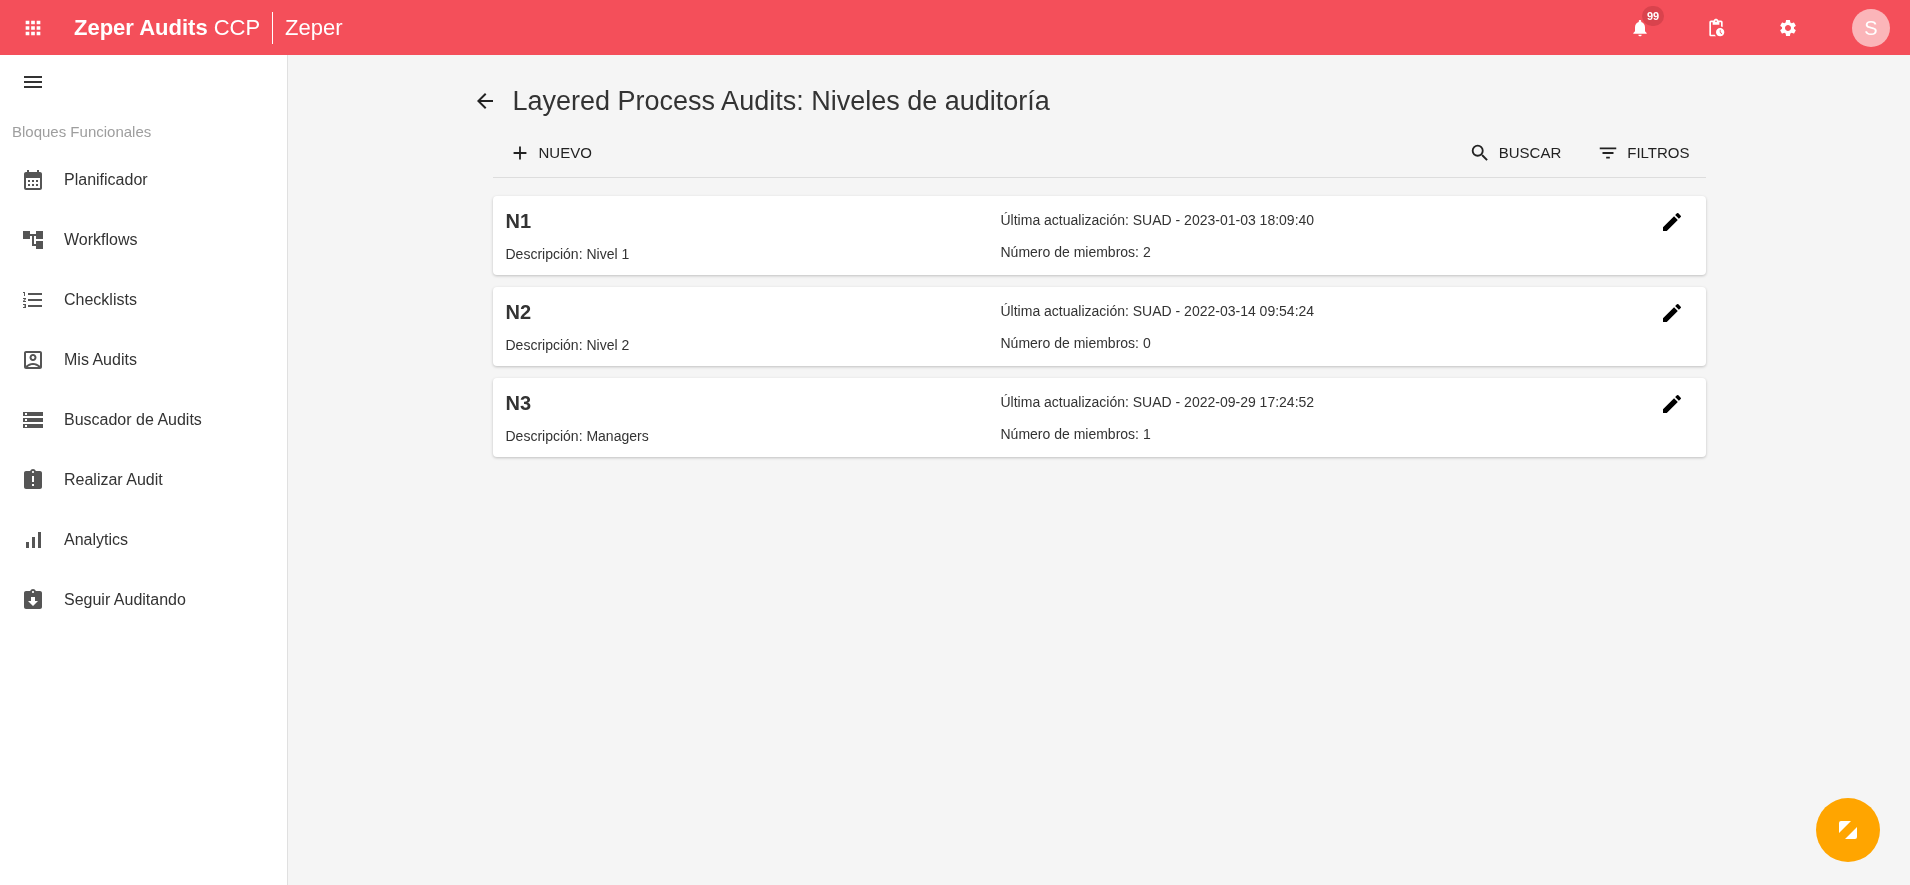 This screenshot has height=885, width=1910. I want to click on sidebar-item: Realizar Audit, so click(143, 479).